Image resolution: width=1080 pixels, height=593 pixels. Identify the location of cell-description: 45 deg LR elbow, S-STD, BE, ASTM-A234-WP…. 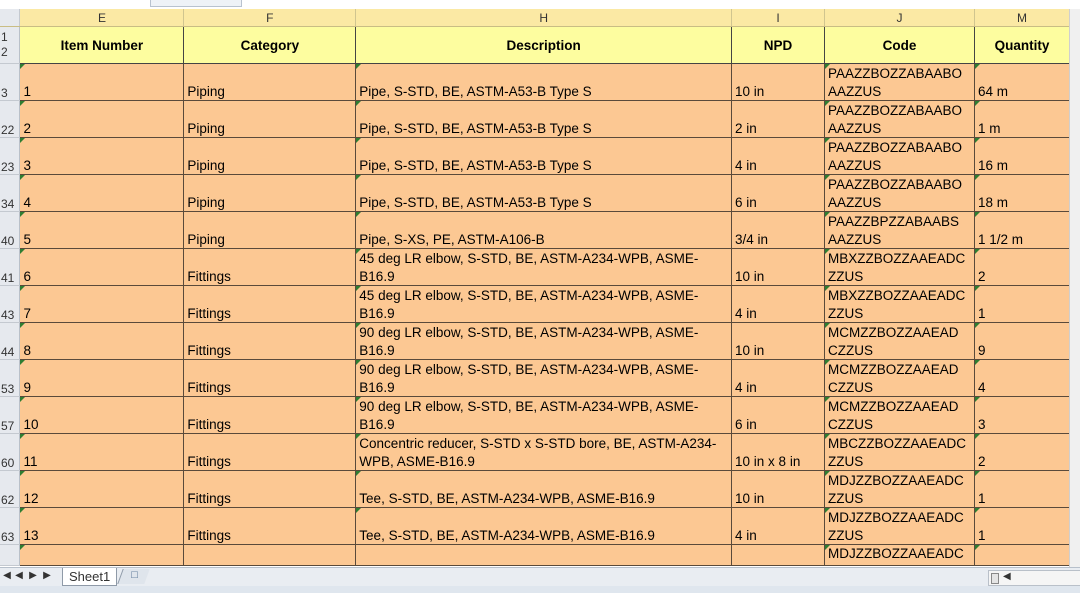
(544, 304).